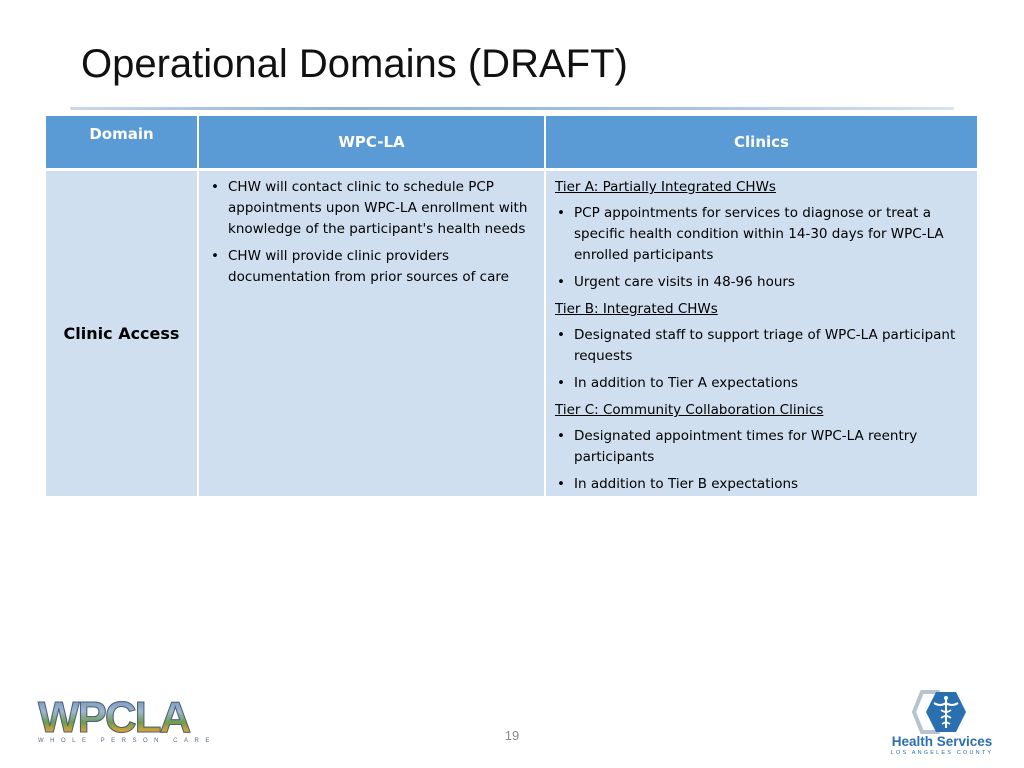 Image resolution: width=1024 pixels, height=768 pixels. I want to click on list-item: • Urgent care visits in 48-96 hours, so click(762, 282).